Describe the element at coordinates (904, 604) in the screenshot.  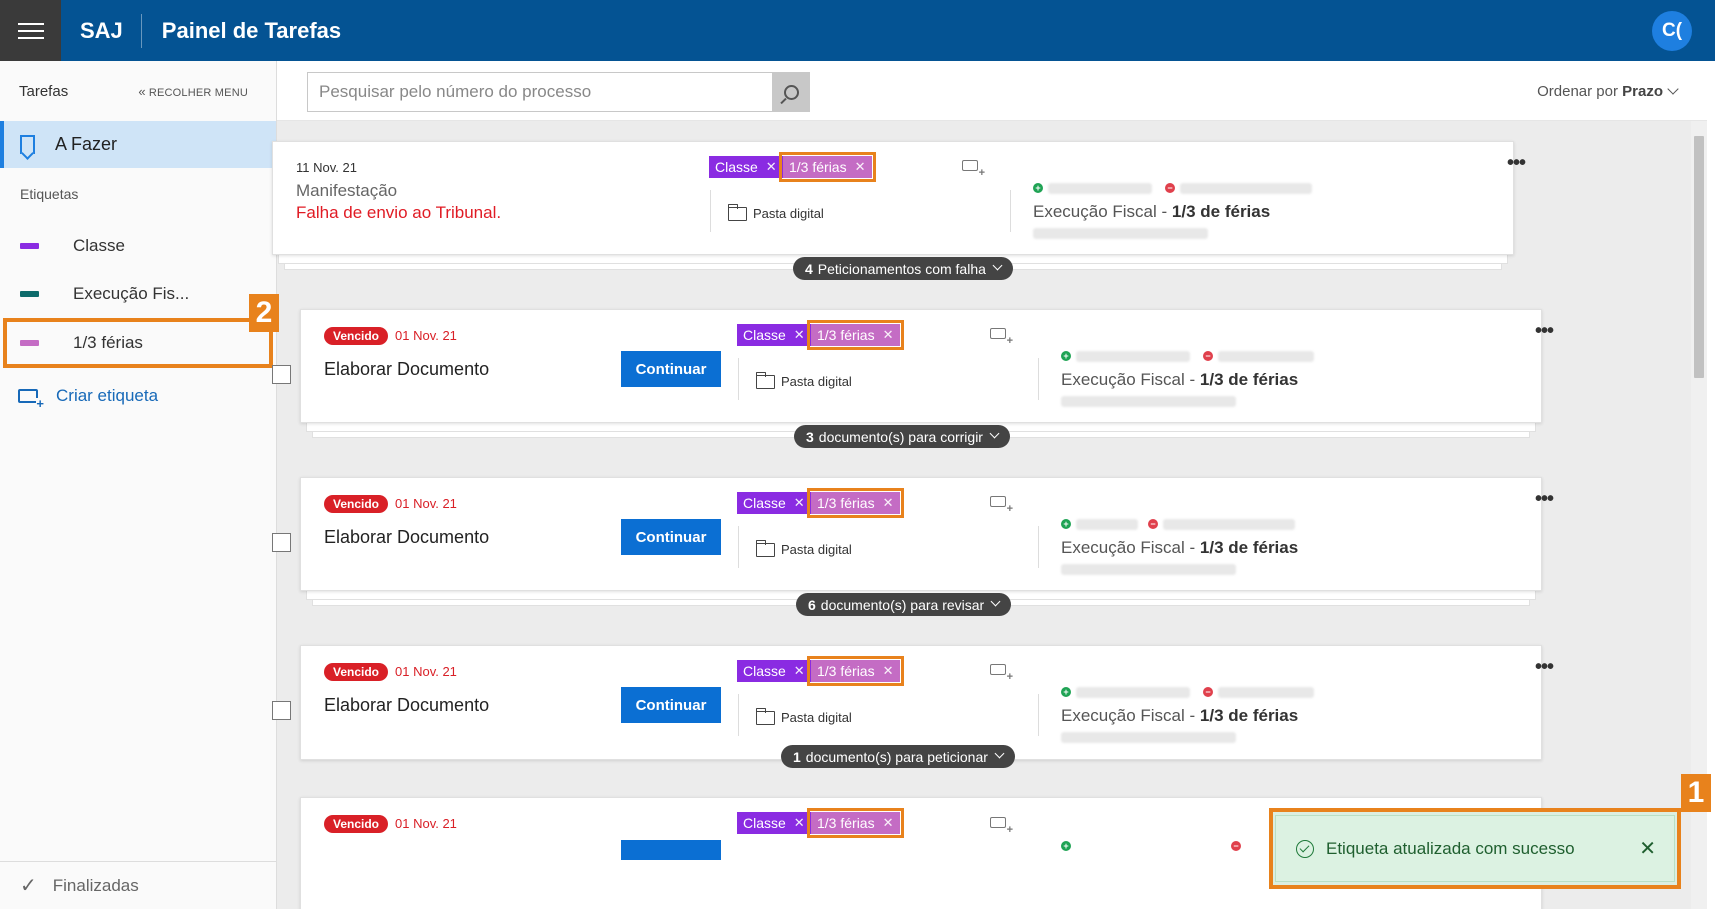
I see `failures-toggle: 6 documento(s) para revisar` at that location.